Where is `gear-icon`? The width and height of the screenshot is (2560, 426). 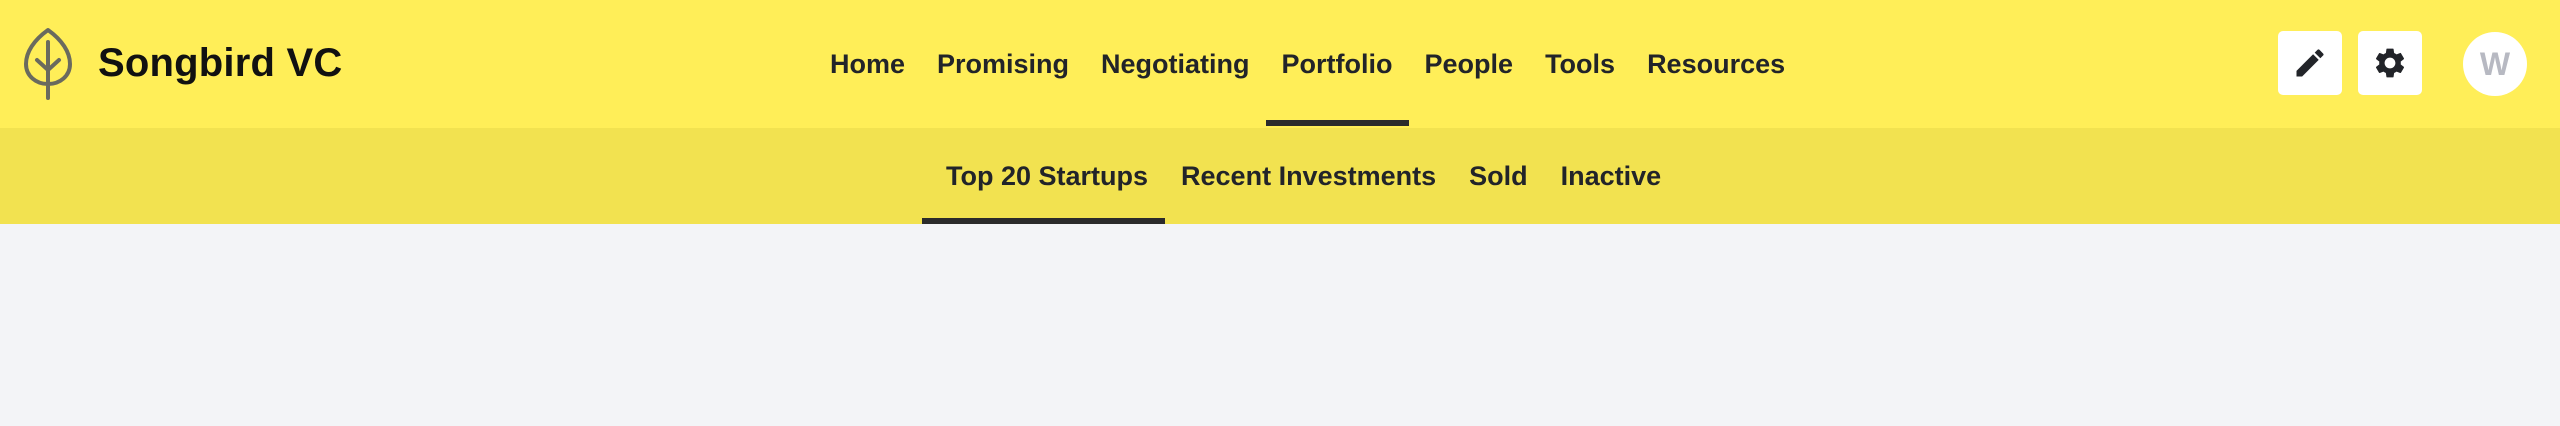 gear-icon is located at coordinates (2390, 63).